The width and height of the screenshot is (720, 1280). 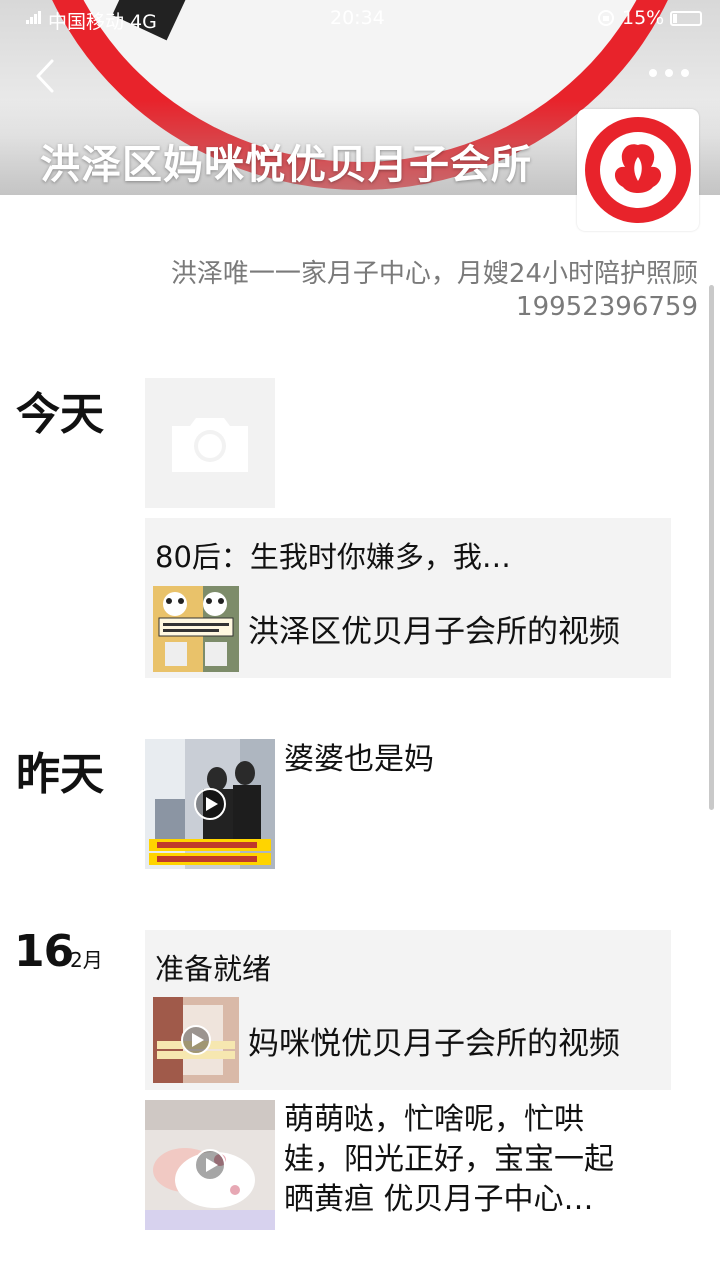 I want to click on date-day: 16, so click(x=44, y=951).